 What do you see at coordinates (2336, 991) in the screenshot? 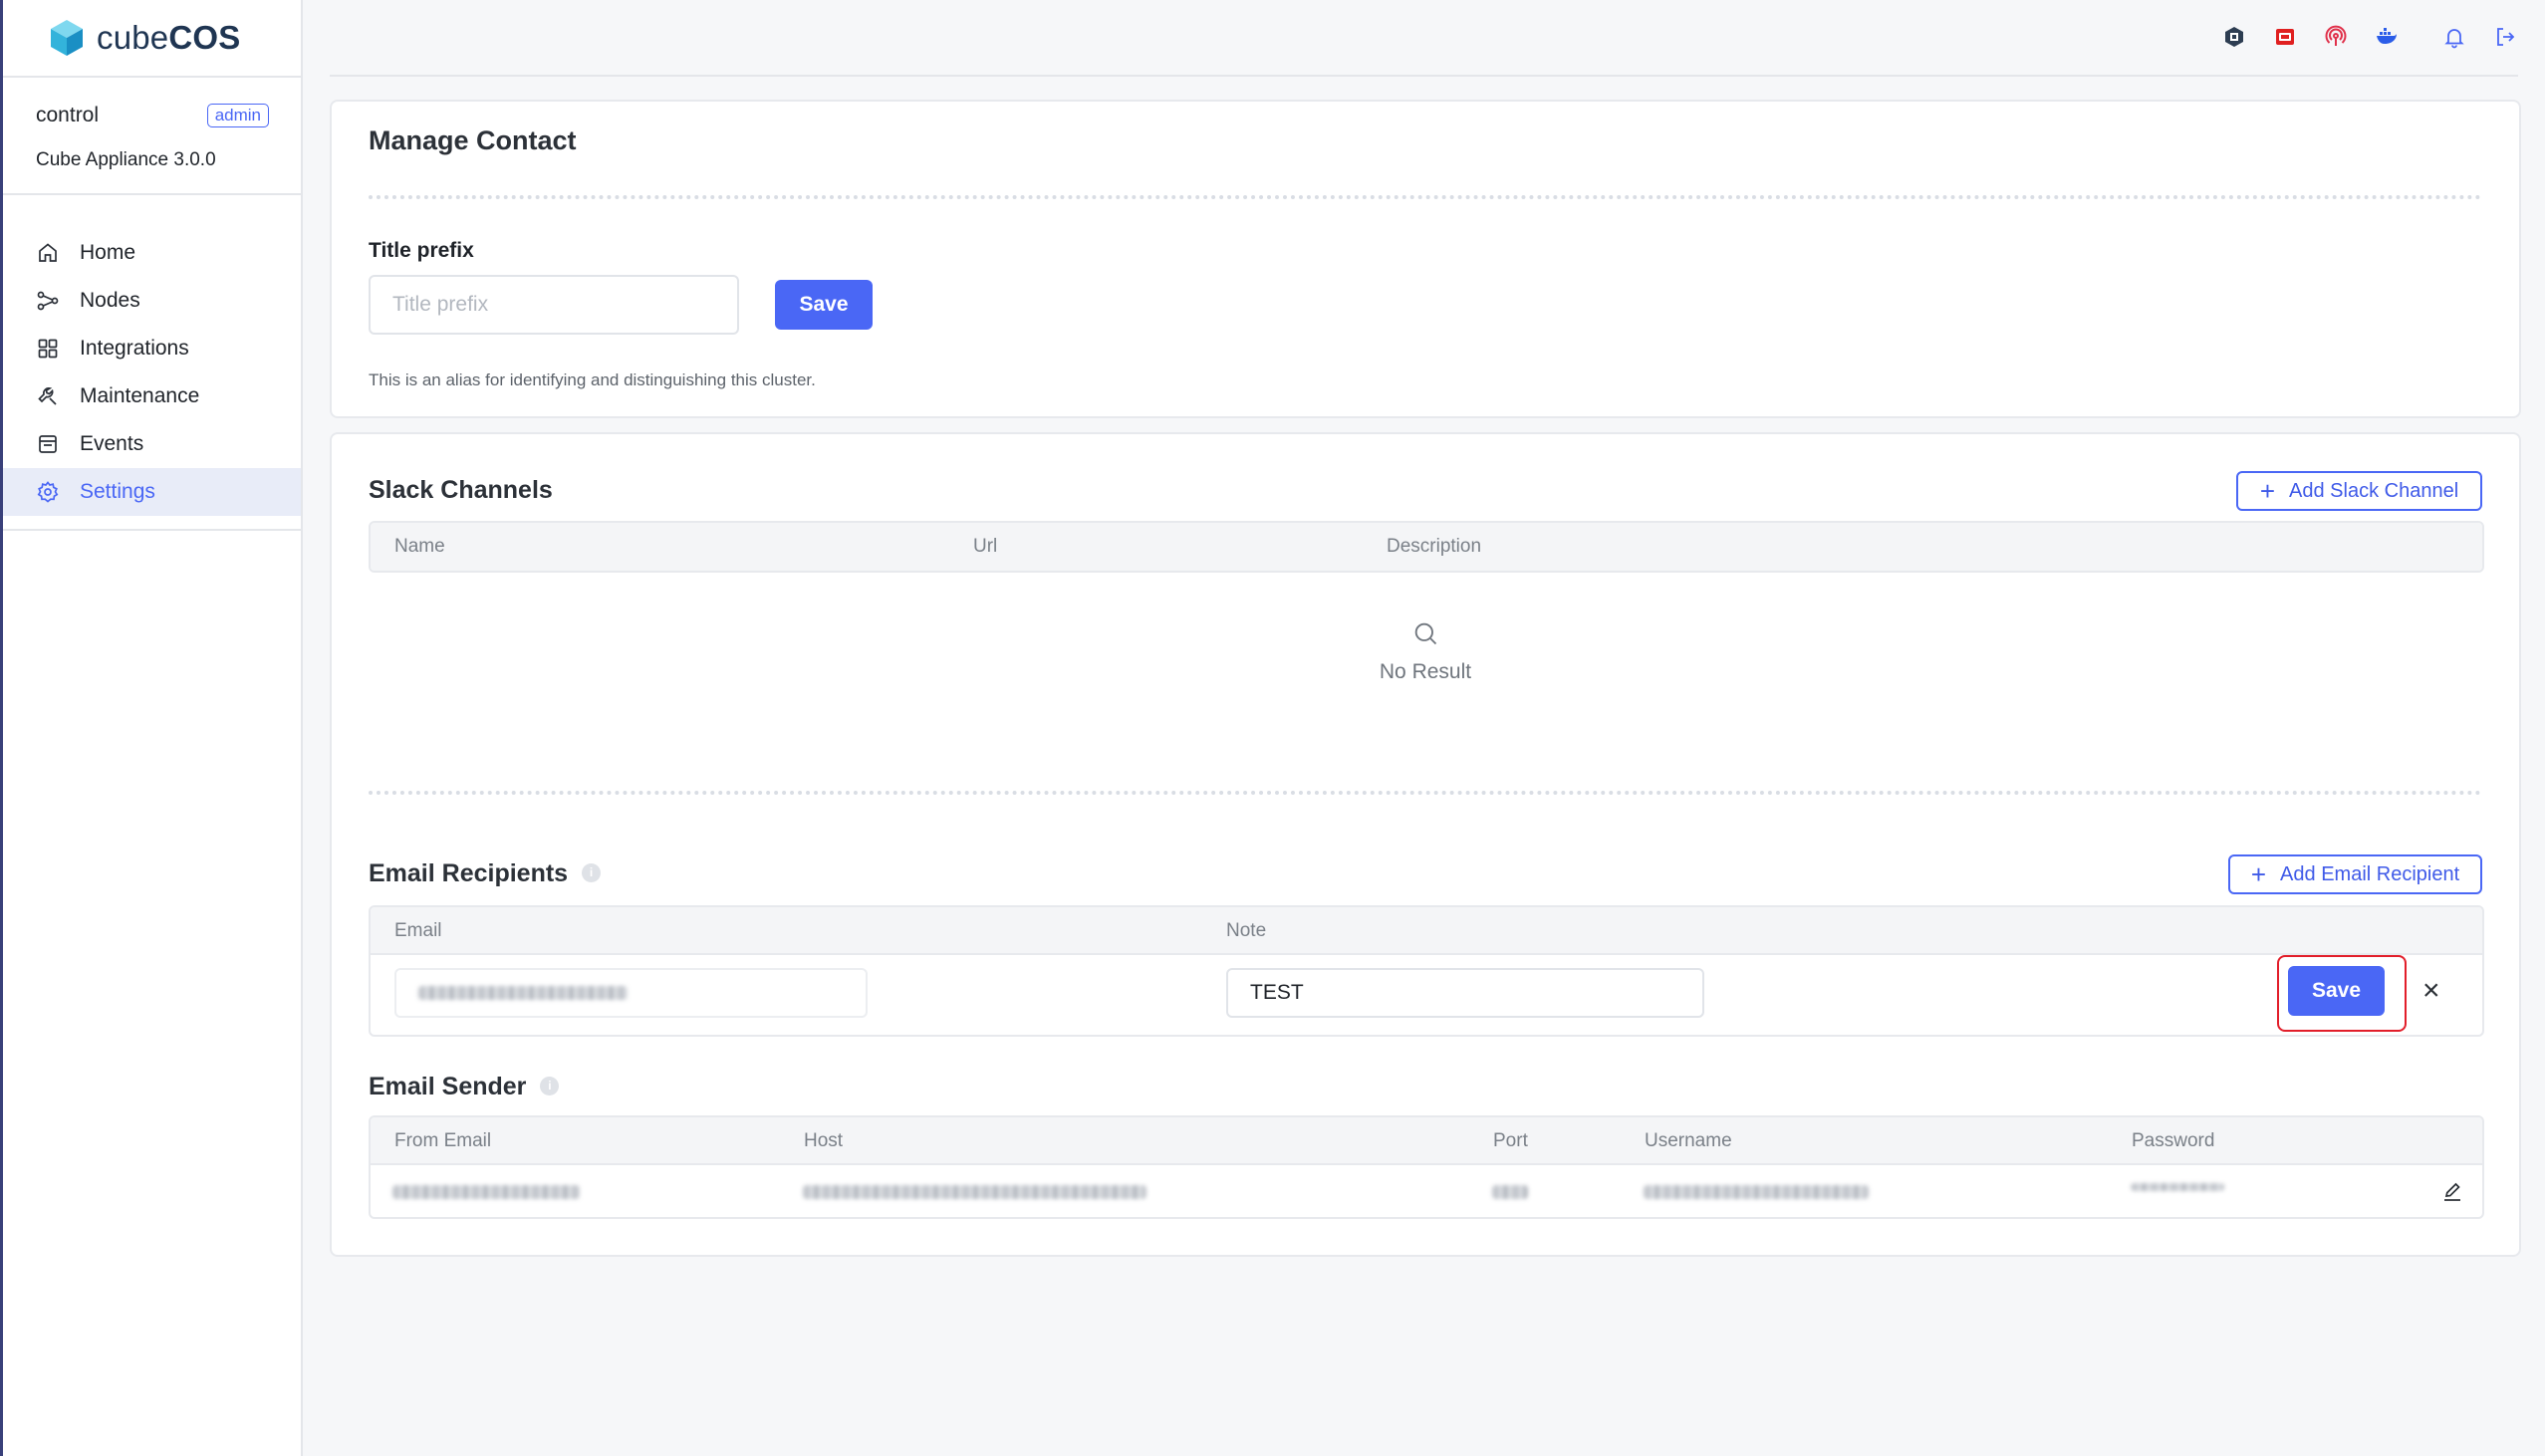
I see `recipient-save-button: Save` at bounding box center [2336, 991].